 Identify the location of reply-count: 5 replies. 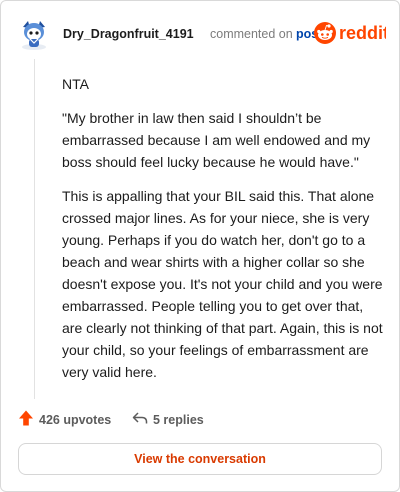
(178, 420).